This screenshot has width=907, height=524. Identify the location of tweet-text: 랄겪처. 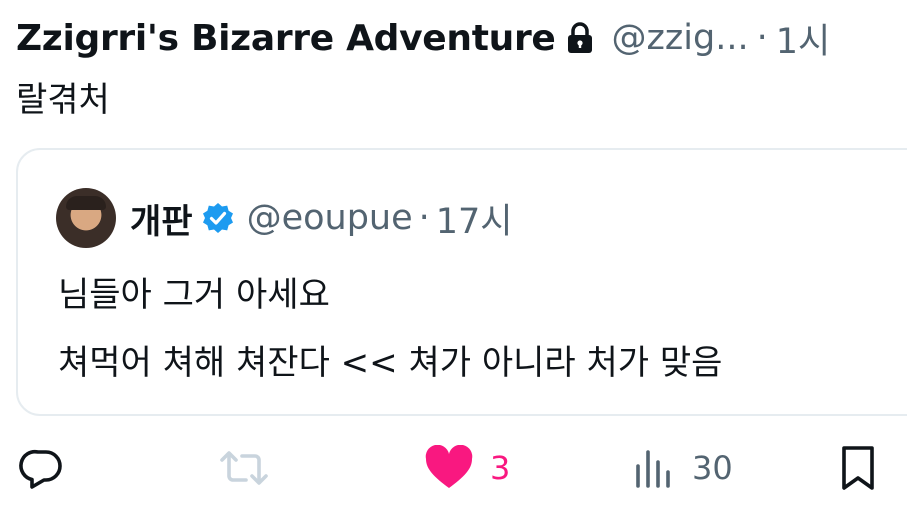
(63, 100).